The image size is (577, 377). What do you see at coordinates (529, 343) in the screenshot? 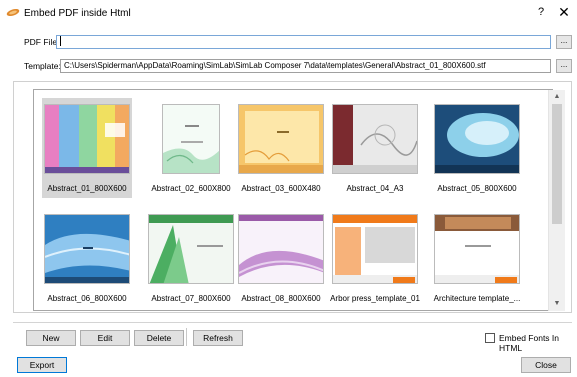
I see `embed-fonts-label: Embed Fonts In HTML` at bounding box center [529, 343].